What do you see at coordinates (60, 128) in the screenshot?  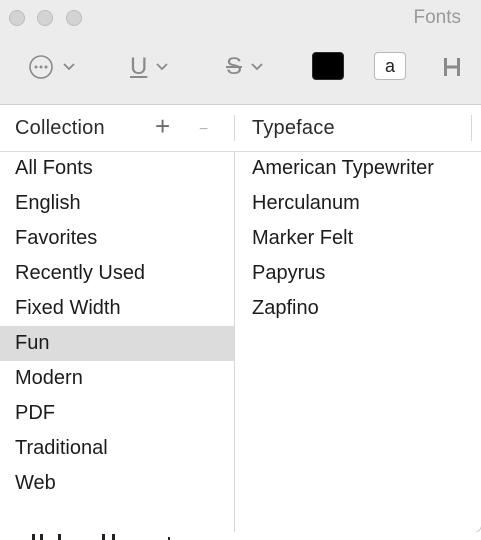 I see `collection-header: Collection` at bounding box center [60, 128].